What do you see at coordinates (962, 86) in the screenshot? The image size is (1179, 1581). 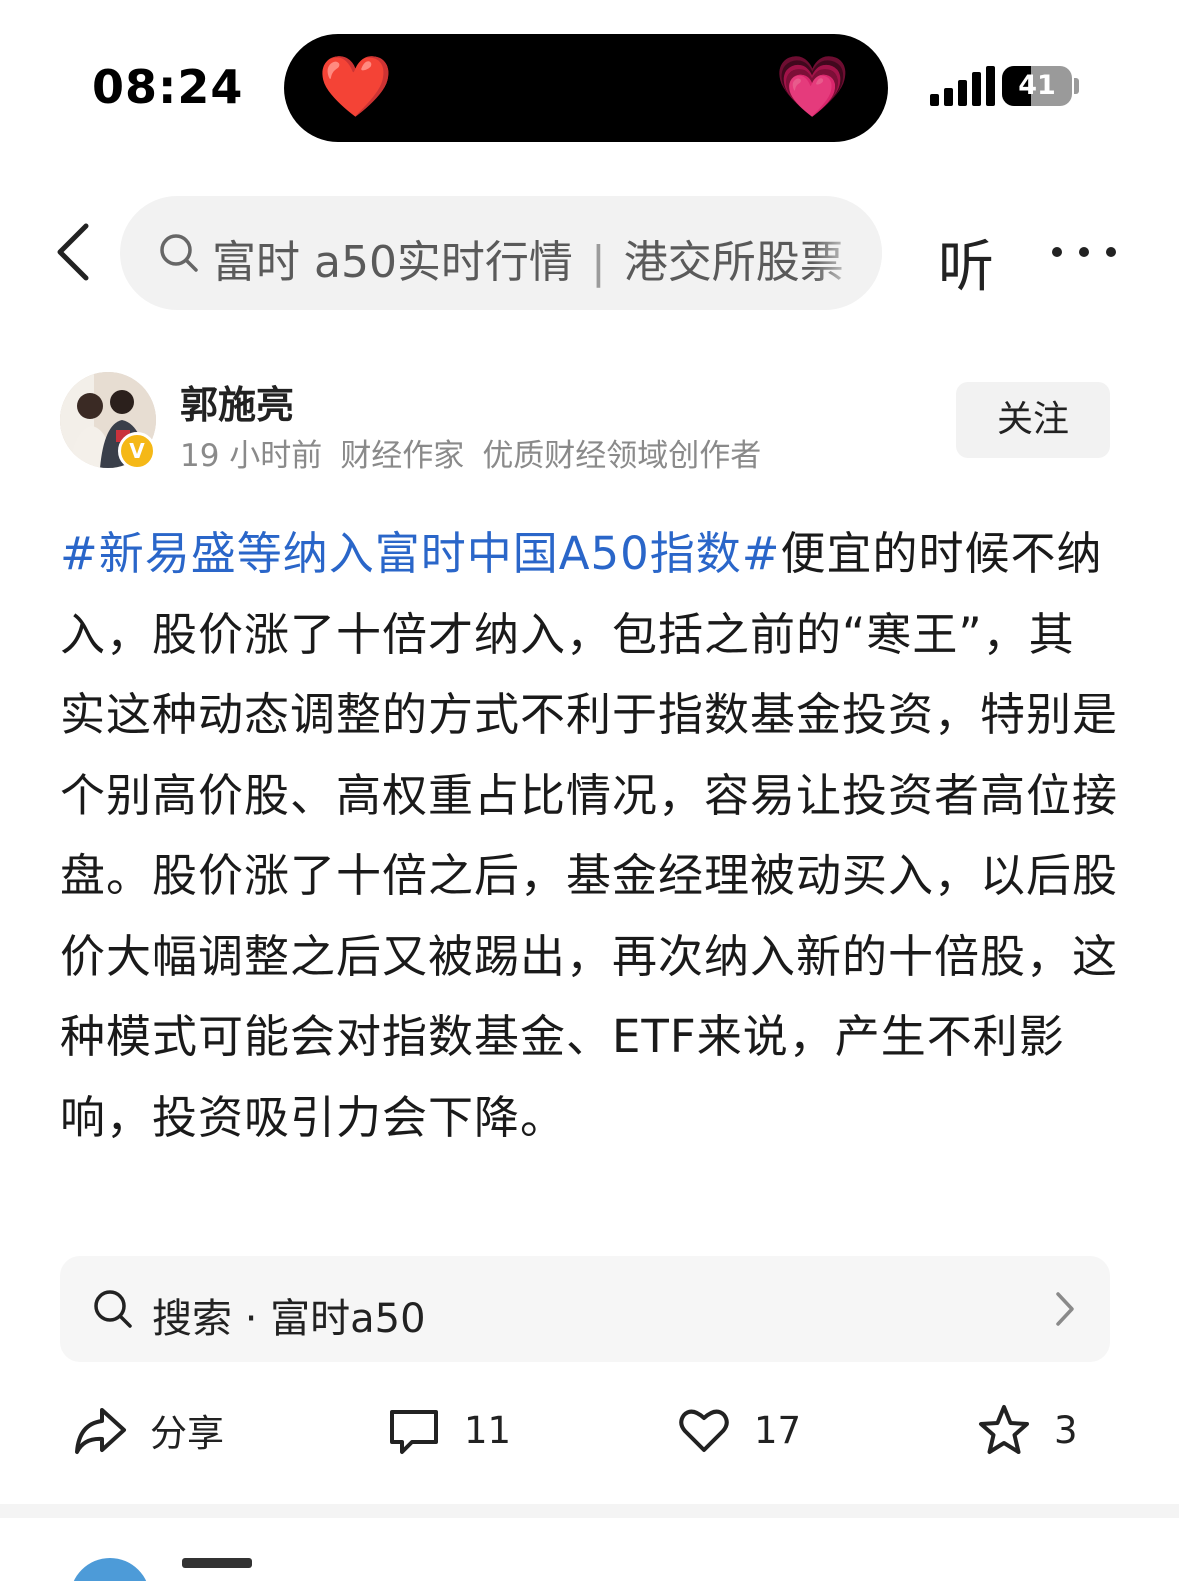 I see `signal-icon` at bounding box center [962, 86].